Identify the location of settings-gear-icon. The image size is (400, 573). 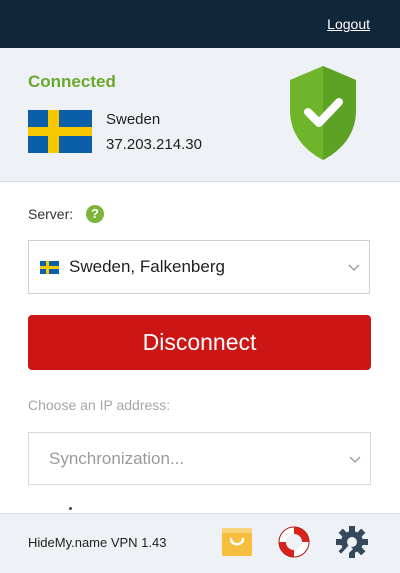
(352, 542).